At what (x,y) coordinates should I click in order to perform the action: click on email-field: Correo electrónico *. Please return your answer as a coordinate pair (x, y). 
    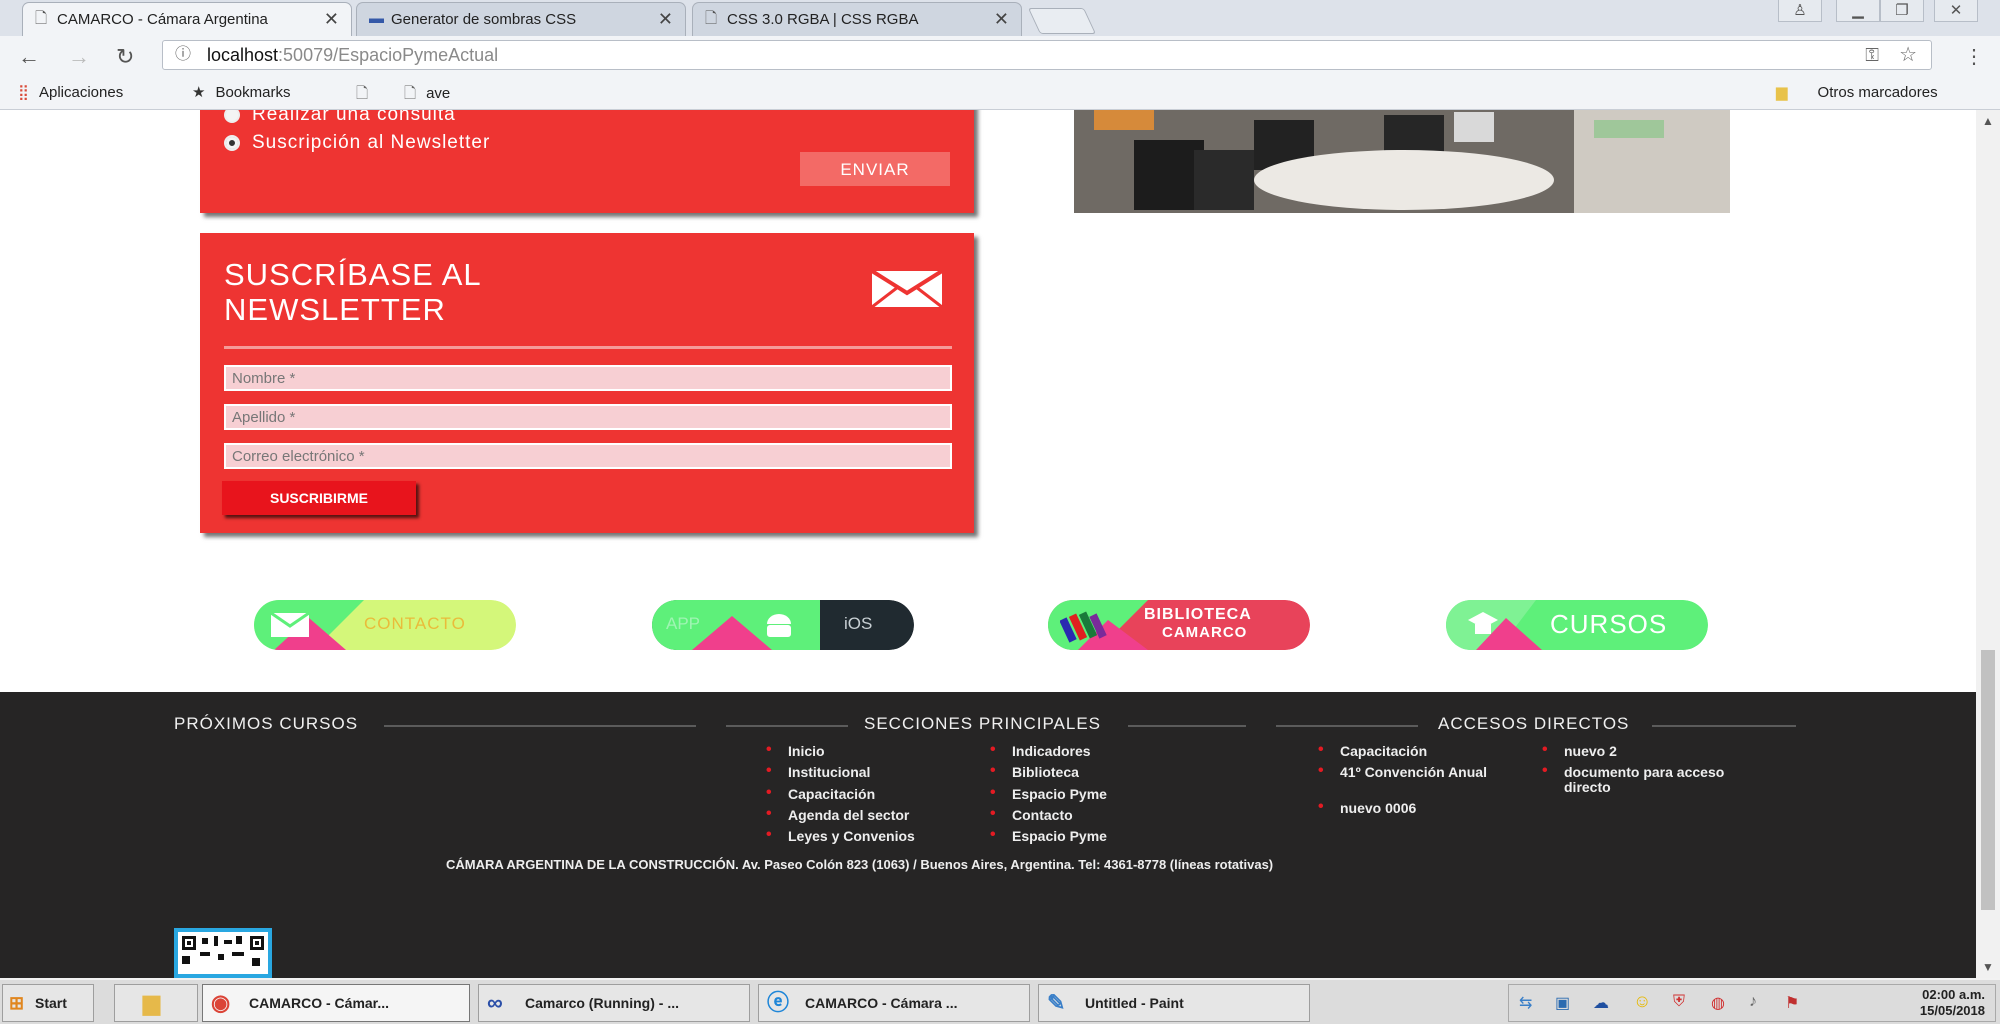
    Looking at the image, I should click on (588, 456).